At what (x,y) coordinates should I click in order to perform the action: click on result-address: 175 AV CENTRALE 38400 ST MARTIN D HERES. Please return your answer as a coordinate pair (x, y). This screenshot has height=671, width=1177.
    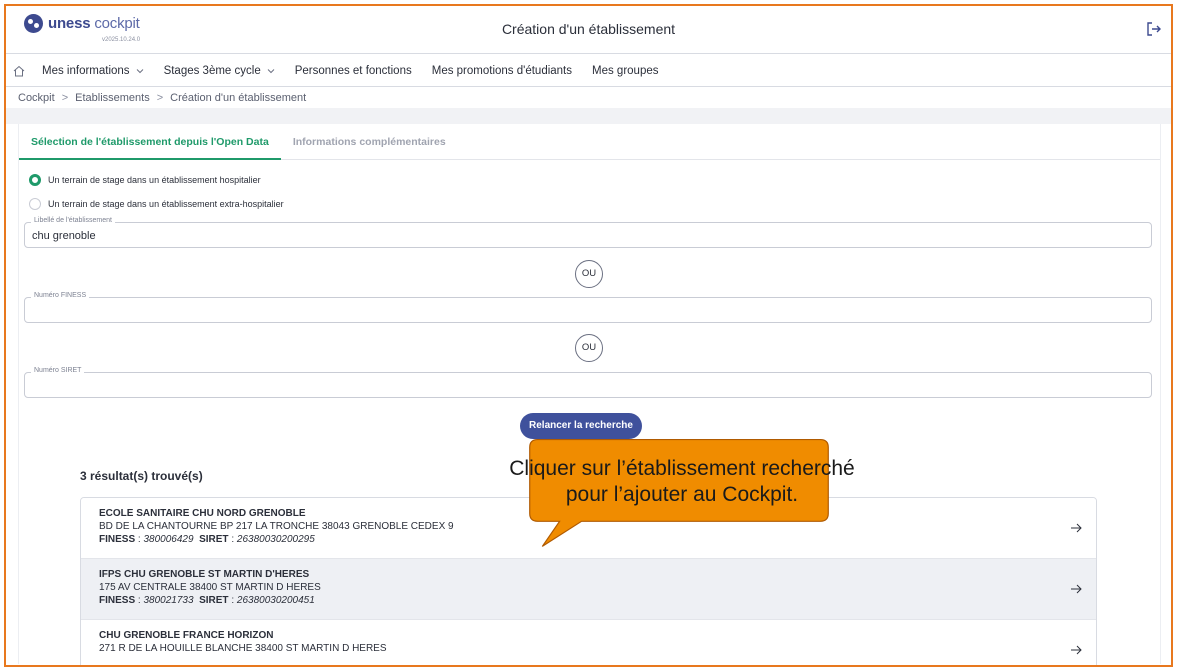
    Looking at the image, I should click on (210, 587).